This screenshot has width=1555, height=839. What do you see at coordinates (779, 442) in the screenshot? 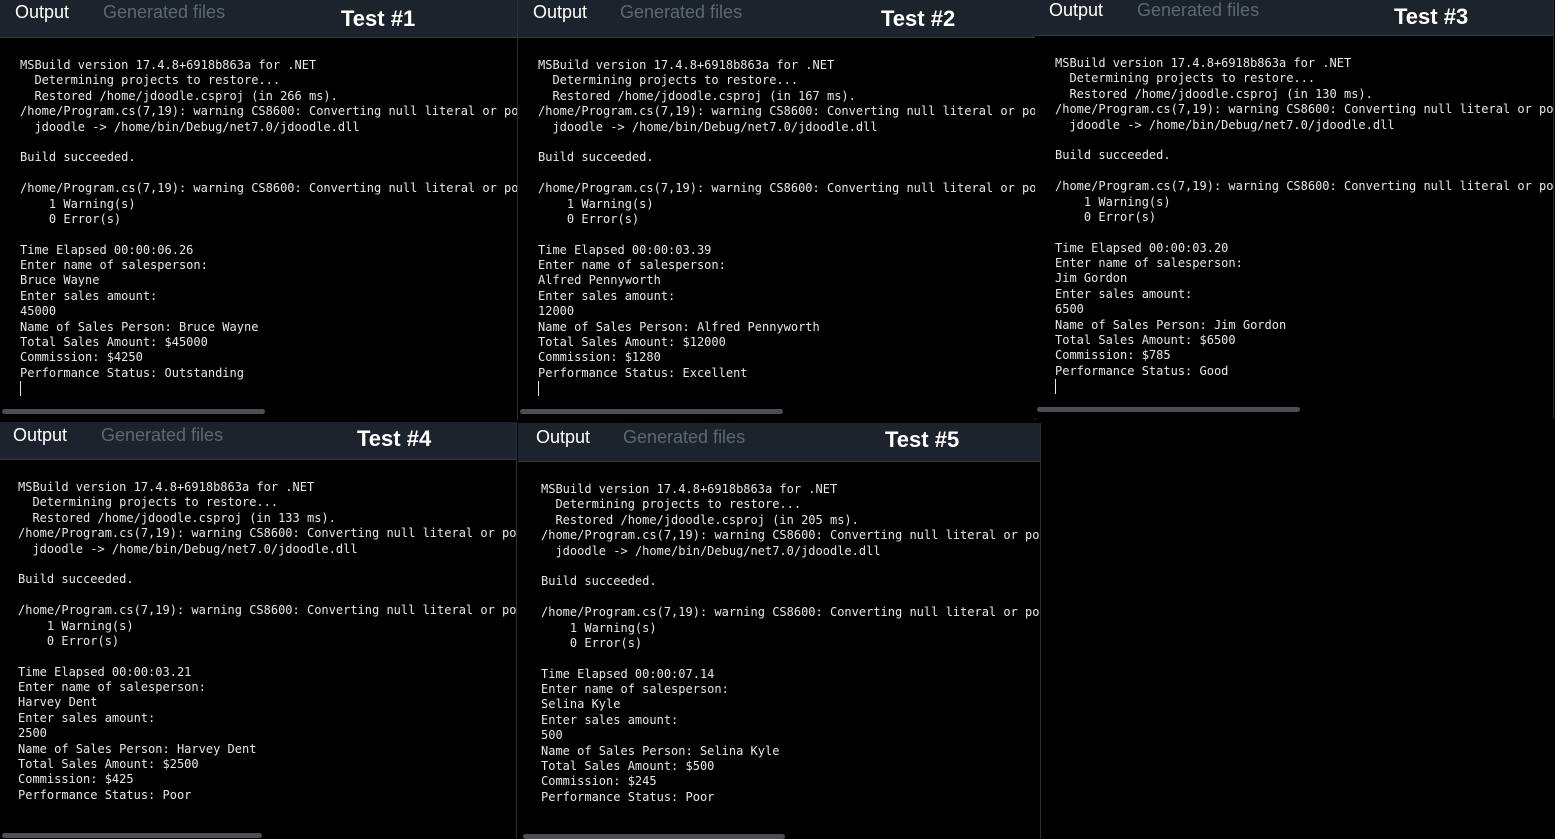
I see `panel-tab-bar: Output Generated files Test #5` at bounding box center [779, 442].